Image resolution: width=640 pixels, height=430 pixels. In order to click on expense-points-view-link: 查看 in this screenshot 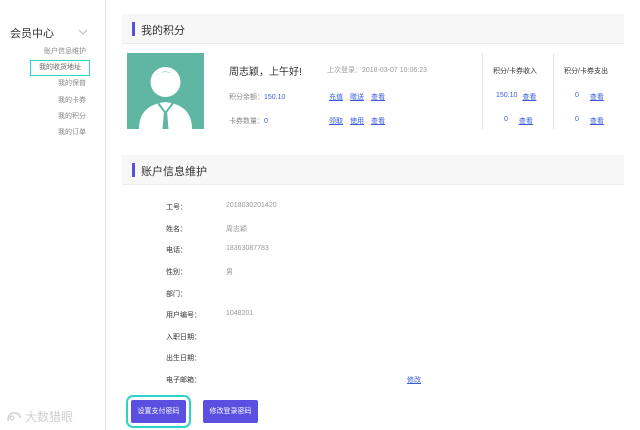, I will do `click(597, 97)`.